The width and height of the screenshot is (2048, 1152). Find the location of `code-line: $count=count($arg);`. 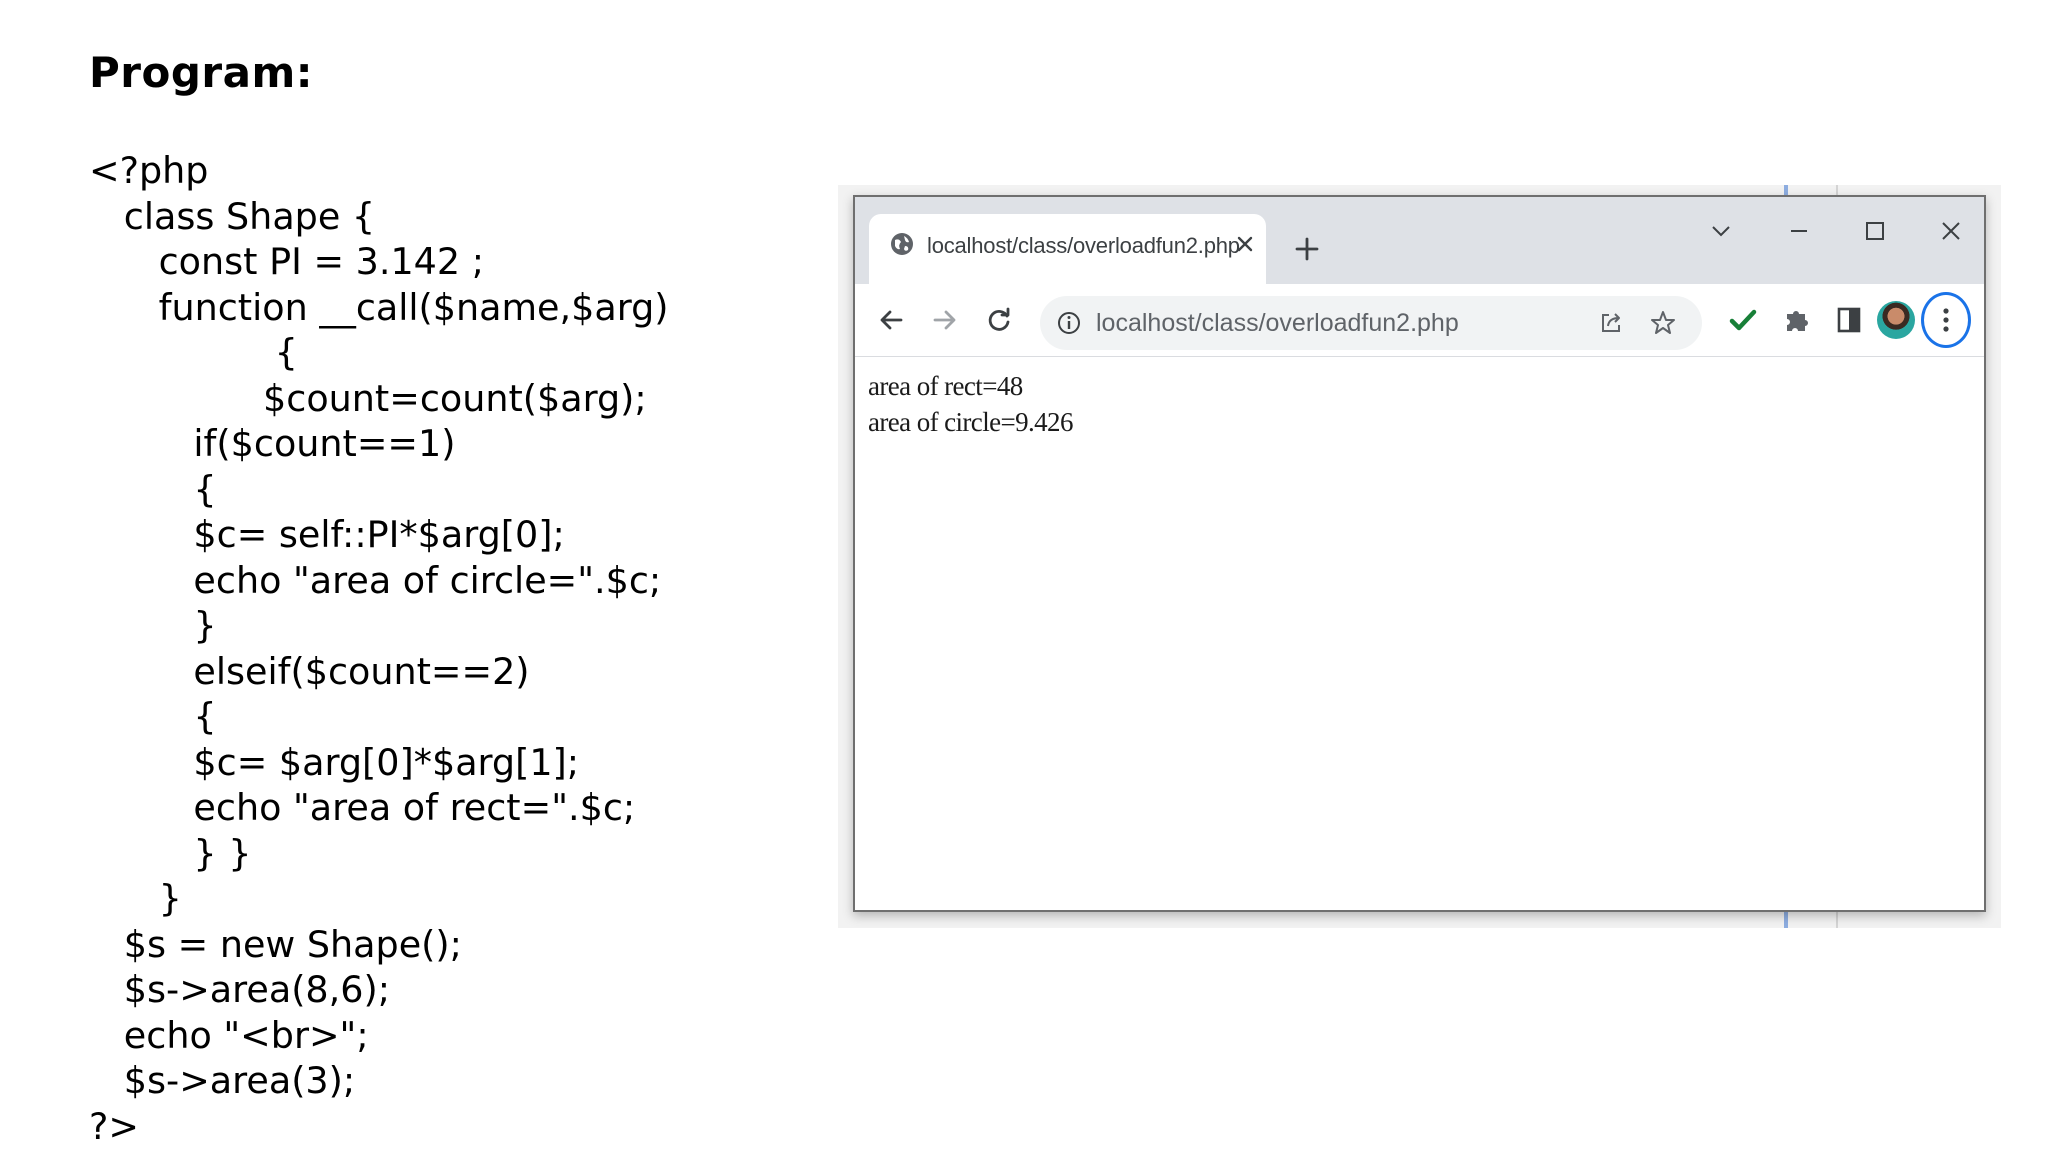

code-line: $count=count($arg); is located at coordinates (368, 398).